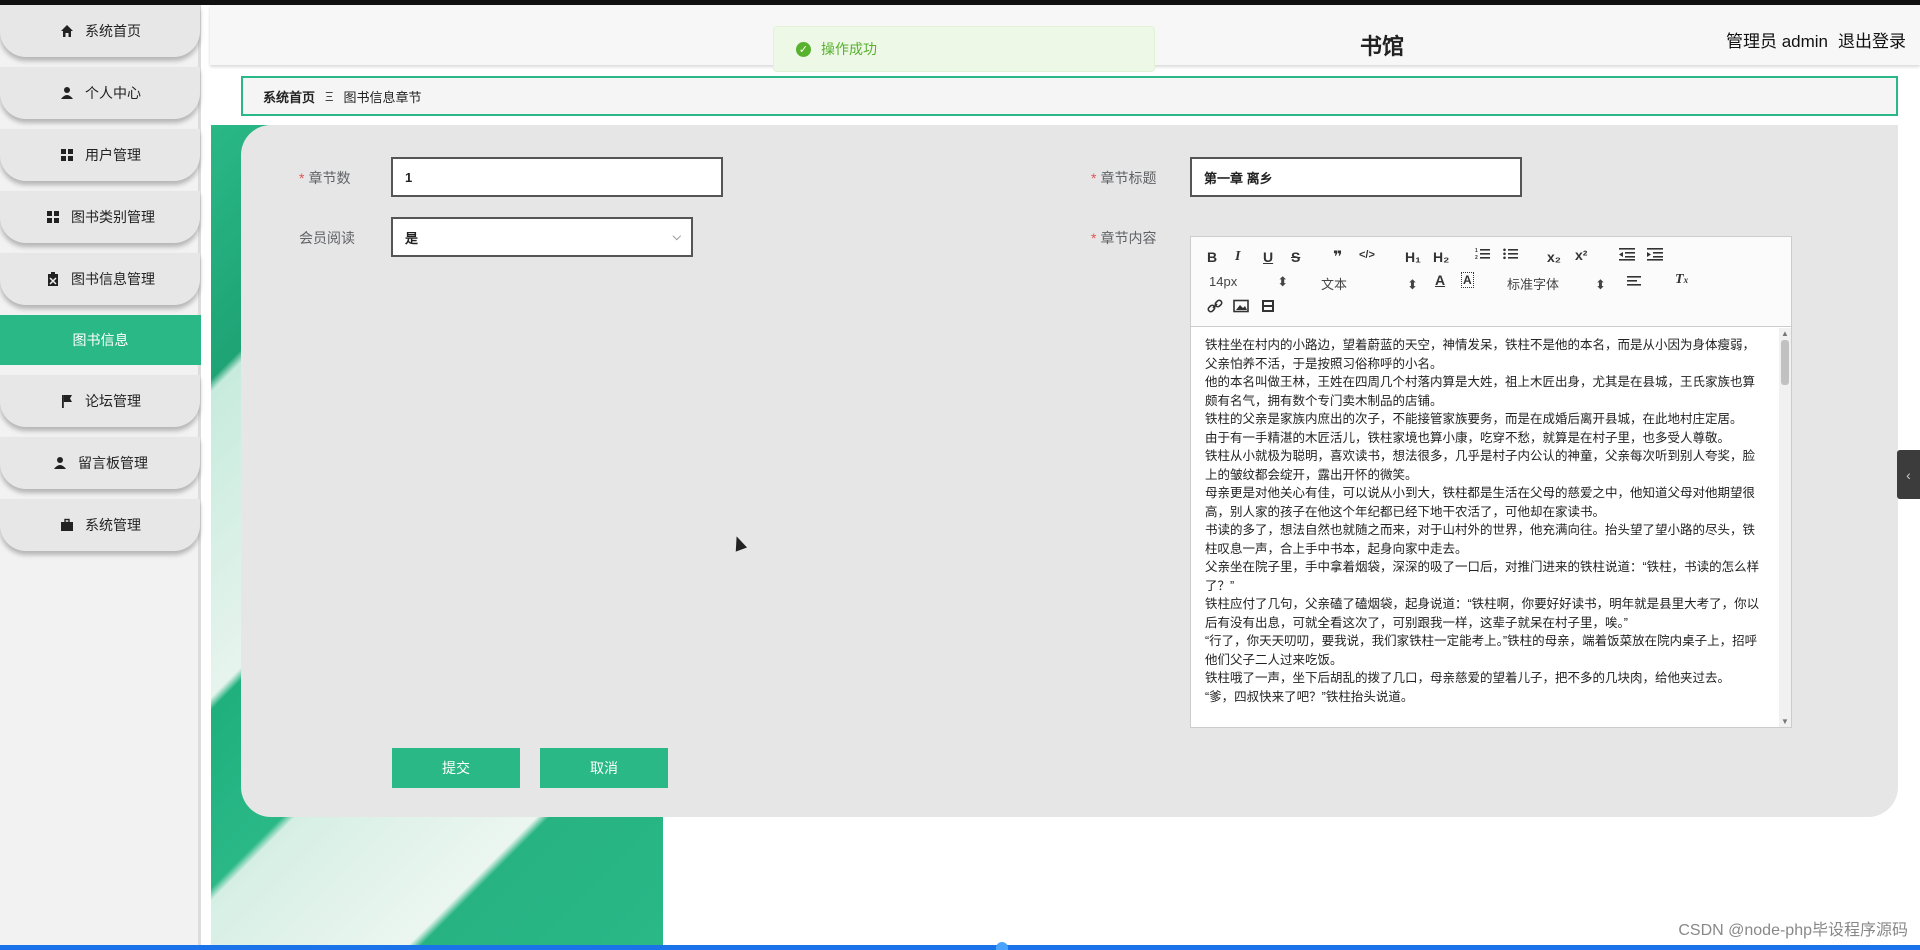 The height and width of the screenshot is (950, 1920). Describe the element at coordinates (1237, 257) in the screenshot. I see `italic-button: I` at that location.